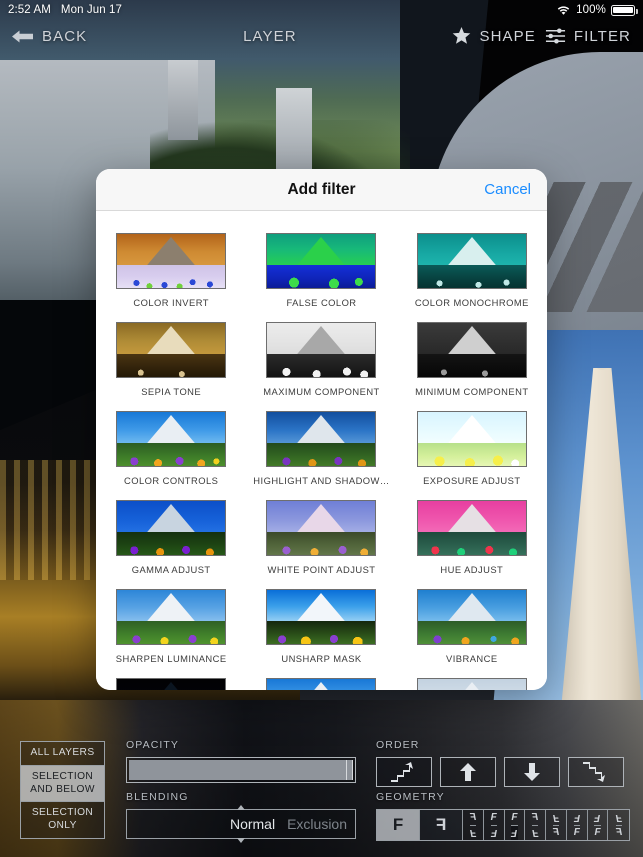 Image resolution: width=643 pixels, height=857 pixels. What do you see at coordinates (514, 818) in the screenshot?
I see `geometry-glyph-3a: F` at bounding box center [514, 818].